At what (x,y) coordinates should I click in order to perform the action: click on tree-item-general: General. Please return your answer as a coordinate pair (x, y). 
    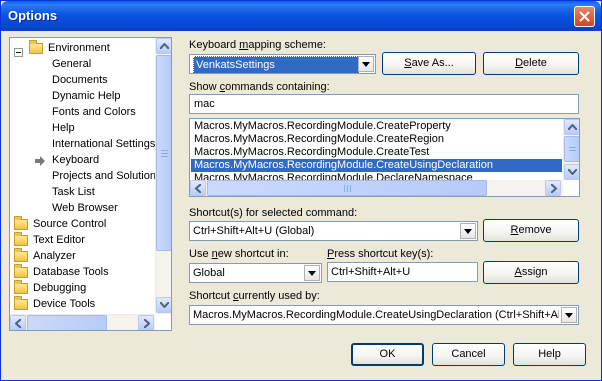
    Looking at the image, I should click on (71, 64).